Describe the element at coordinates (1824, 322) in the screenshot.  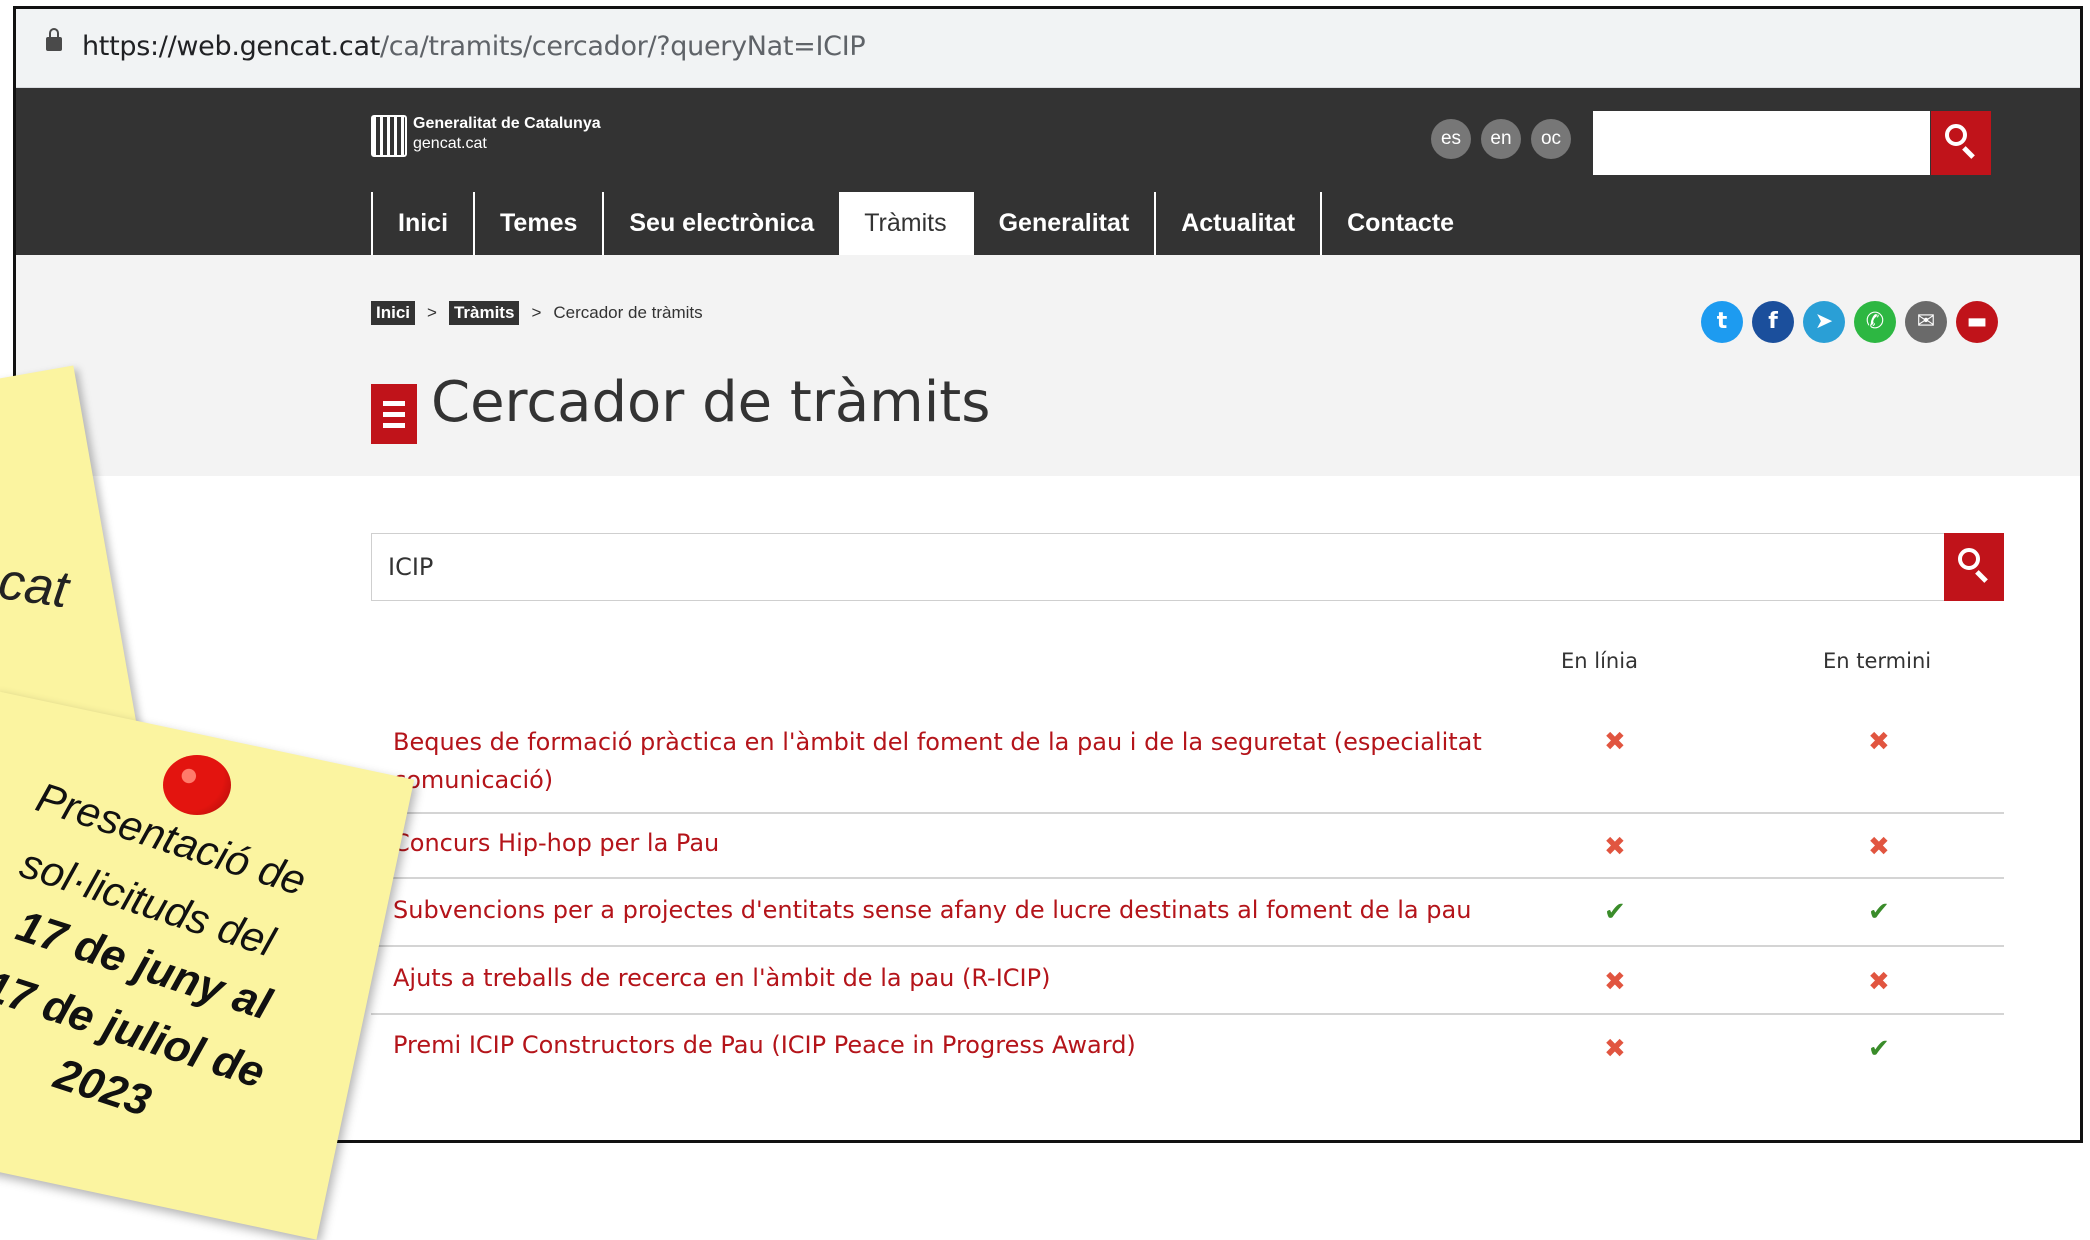
I see `telegram-icon: ➤` at that location.